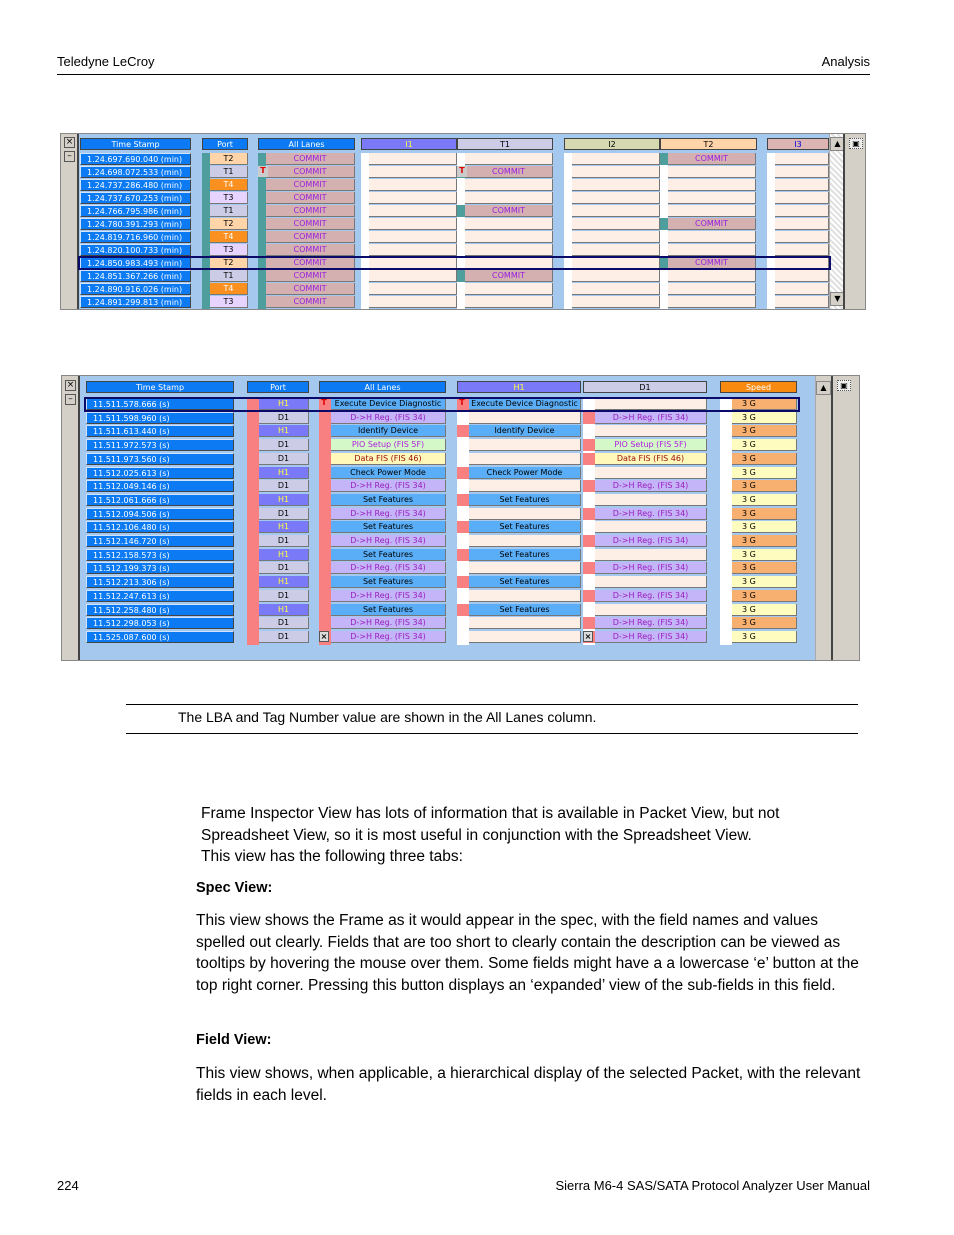 The height and width of the screenshot is (1235, 954). Describe the element at coordinates (70, 385) in the screenshot. I see `close-view-button: ×` at that location.